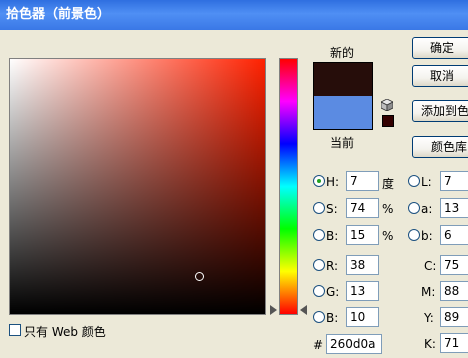  I want to click on add-to-swatches-button: 添加到色, so click(440, 111).